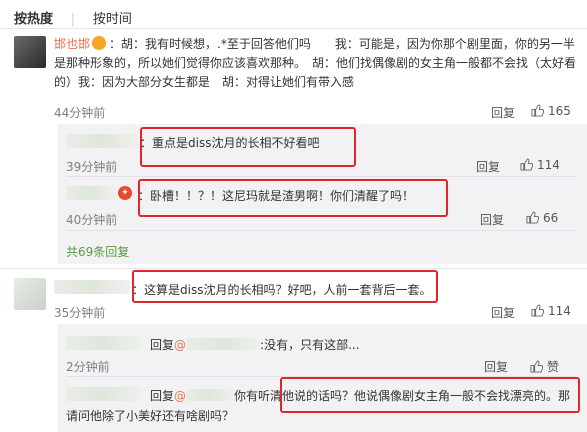 This screenshot has height=432, width=587. Describe the element at coordinates (33, 19) in the screenshot. I see `sort-by-hot-tab: 按热度` at that location.